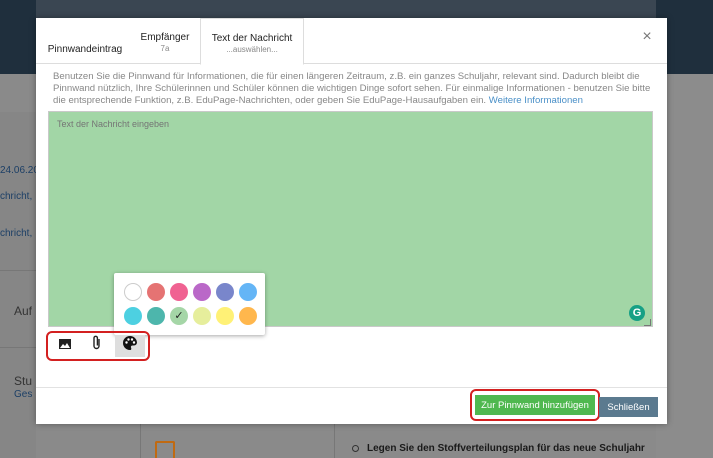 The image size is (713, 458). Describe the element at coordinates (85, 49) in the screenshot. I see `tab-label: Pinnwandeintrag` at that location.